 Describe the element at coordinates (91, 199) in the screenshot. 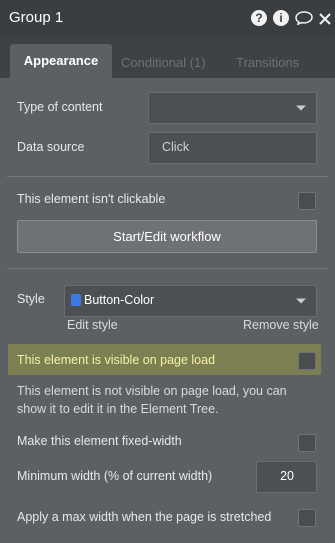

I see `not-clickable-label: This element isn't clickable` at that location.